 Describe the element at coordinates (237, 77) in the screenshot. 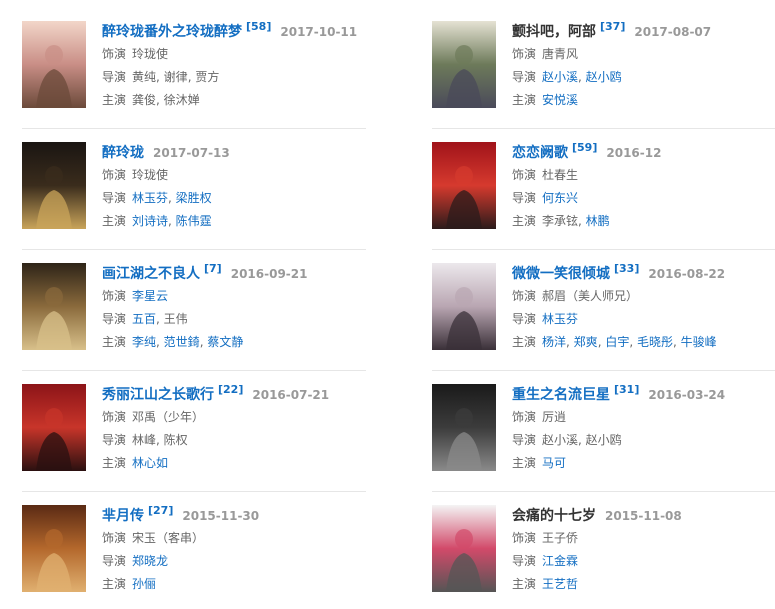

I see `director-line: 导演 黄纯, 谢律, 贾方` at that location.